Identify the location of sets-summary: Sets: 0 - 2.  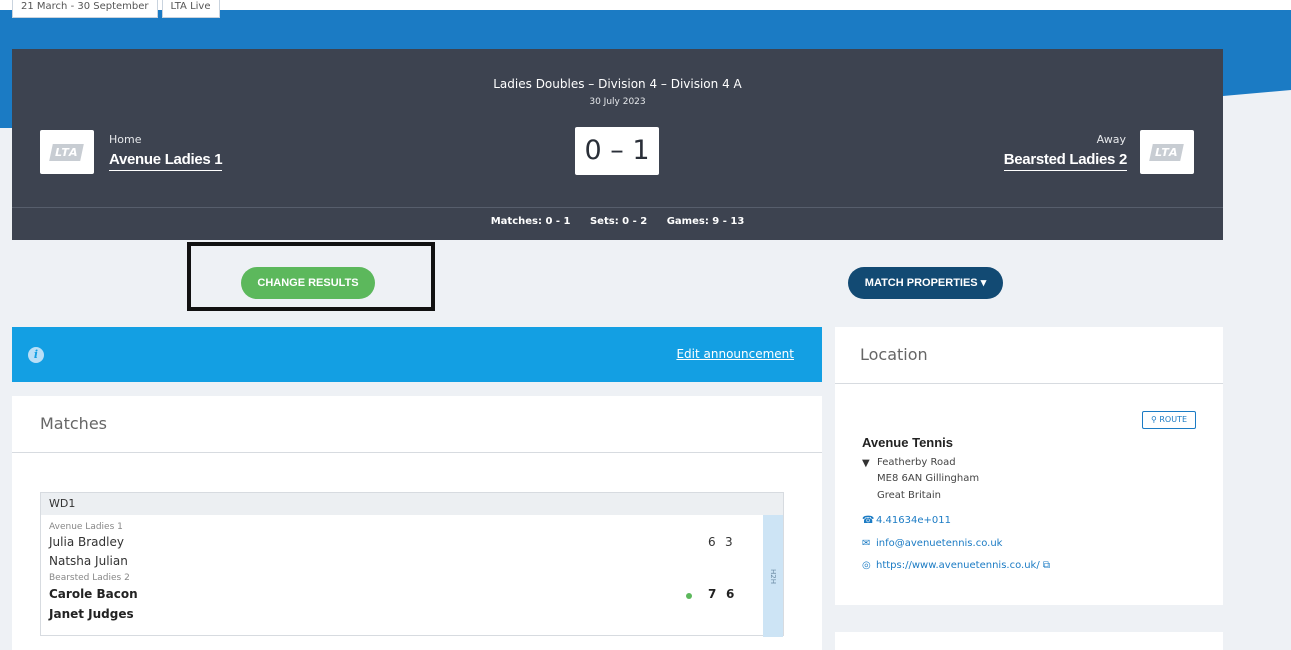
(618, 221).